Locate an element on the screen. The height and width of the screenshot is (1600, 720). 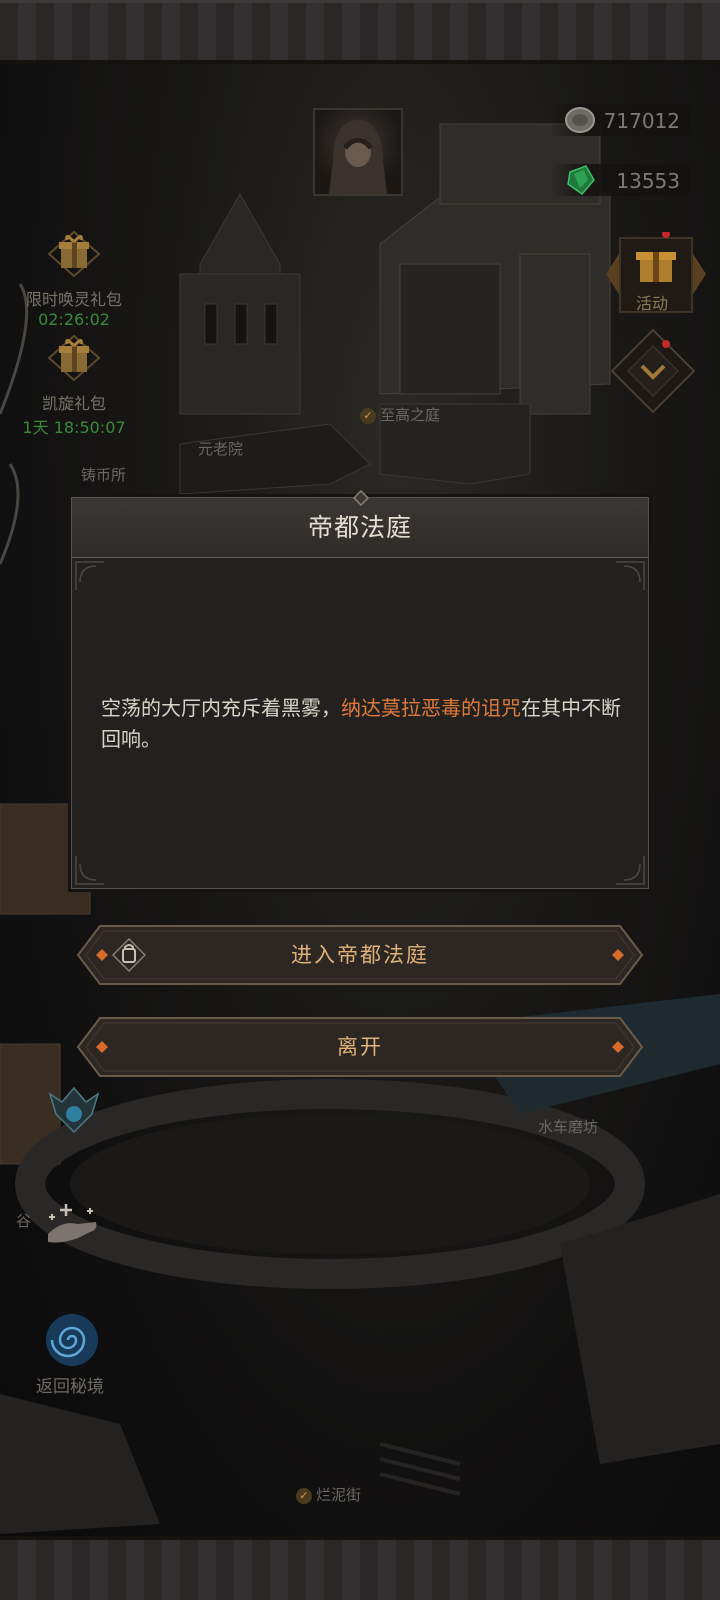
pack-timer: 02:26:02 is located at coordinates (74, 319).